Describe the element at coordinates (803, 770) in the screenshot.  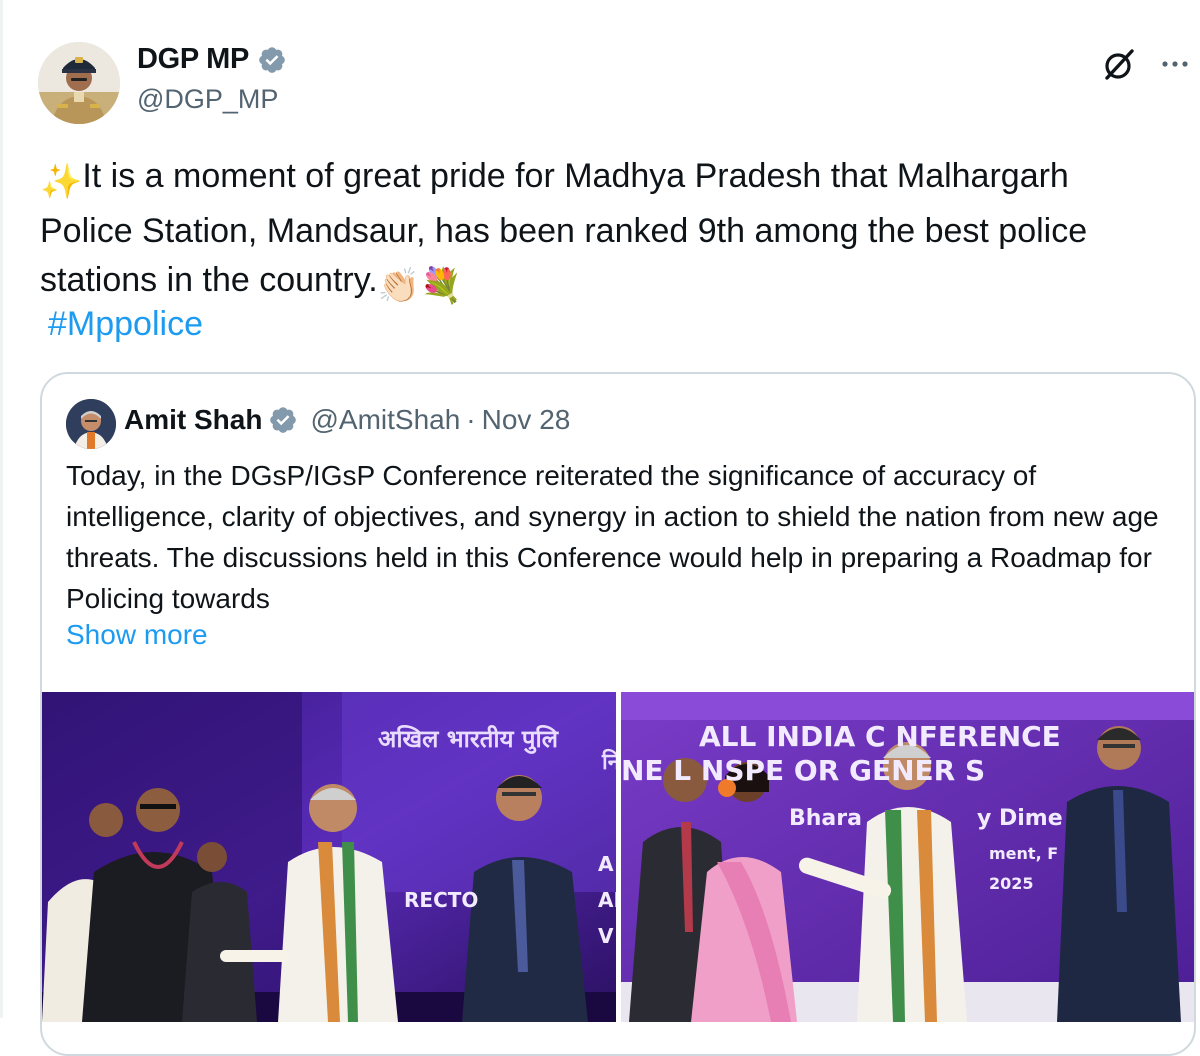
I see `photo-2-banner-line-2: NE L NSPE OR GENER S` at that location.